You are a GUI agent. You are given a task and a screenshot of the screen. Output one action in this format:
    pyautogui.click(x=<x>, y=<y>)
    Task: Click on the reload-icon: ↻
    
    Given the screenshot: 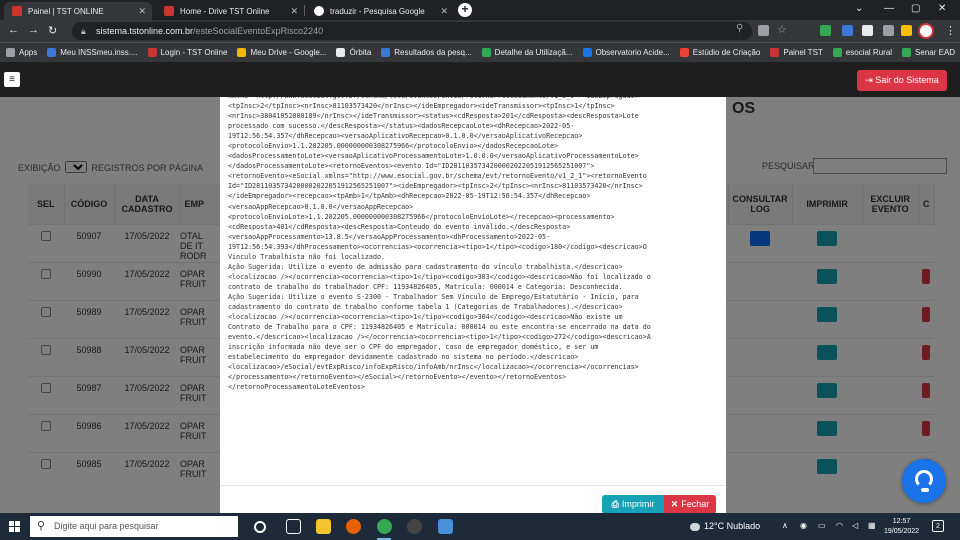 What is the action you would take?
    pyautogui.click(x=52, y=30)
    